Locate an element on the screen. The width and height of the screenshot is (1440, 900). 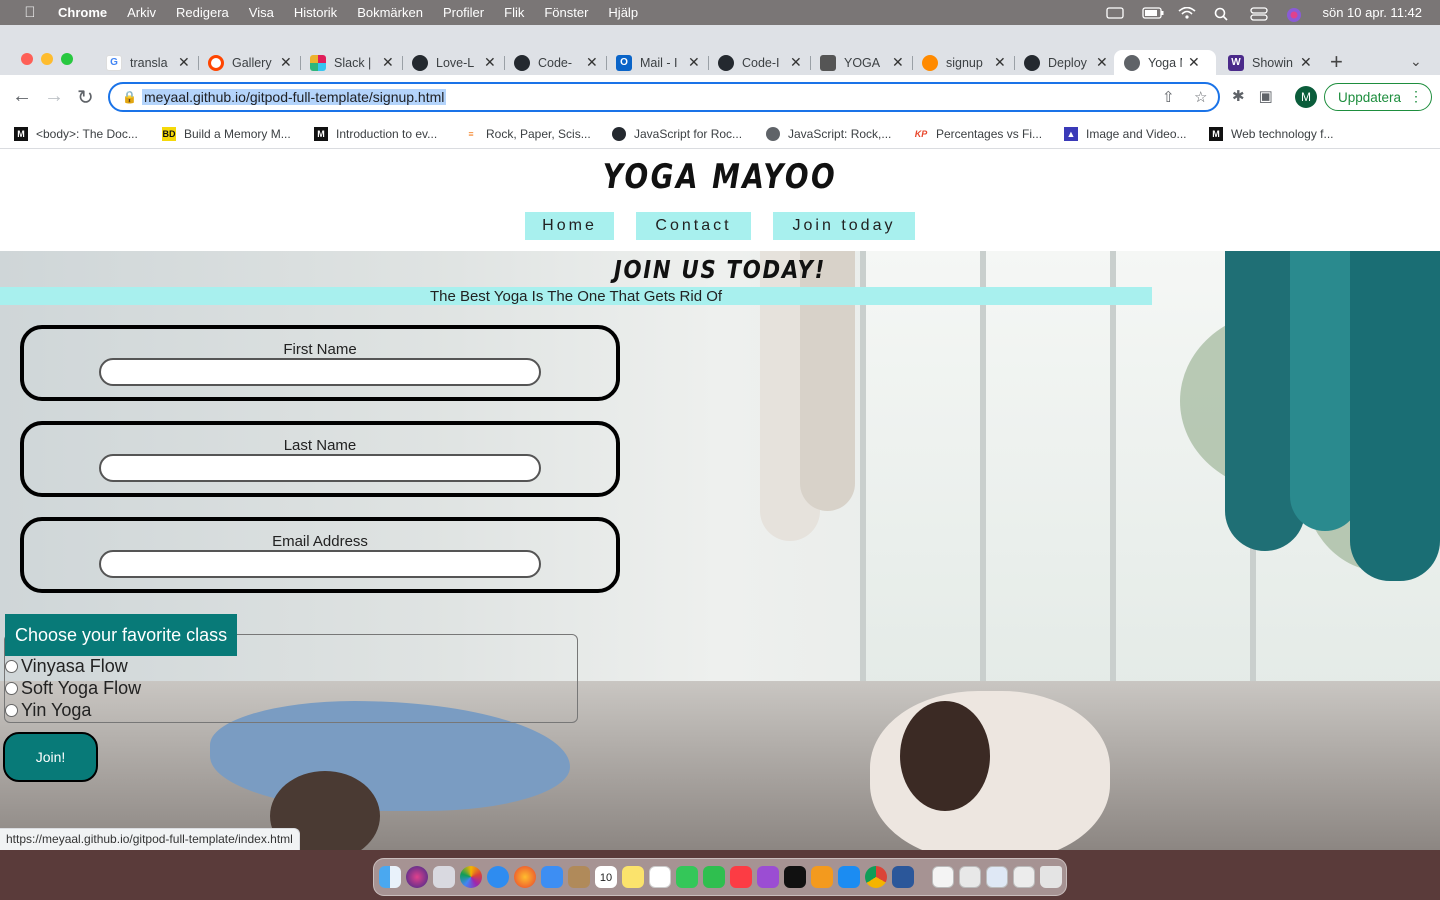
finder-window-icon is located at coordinates (1024, 877).